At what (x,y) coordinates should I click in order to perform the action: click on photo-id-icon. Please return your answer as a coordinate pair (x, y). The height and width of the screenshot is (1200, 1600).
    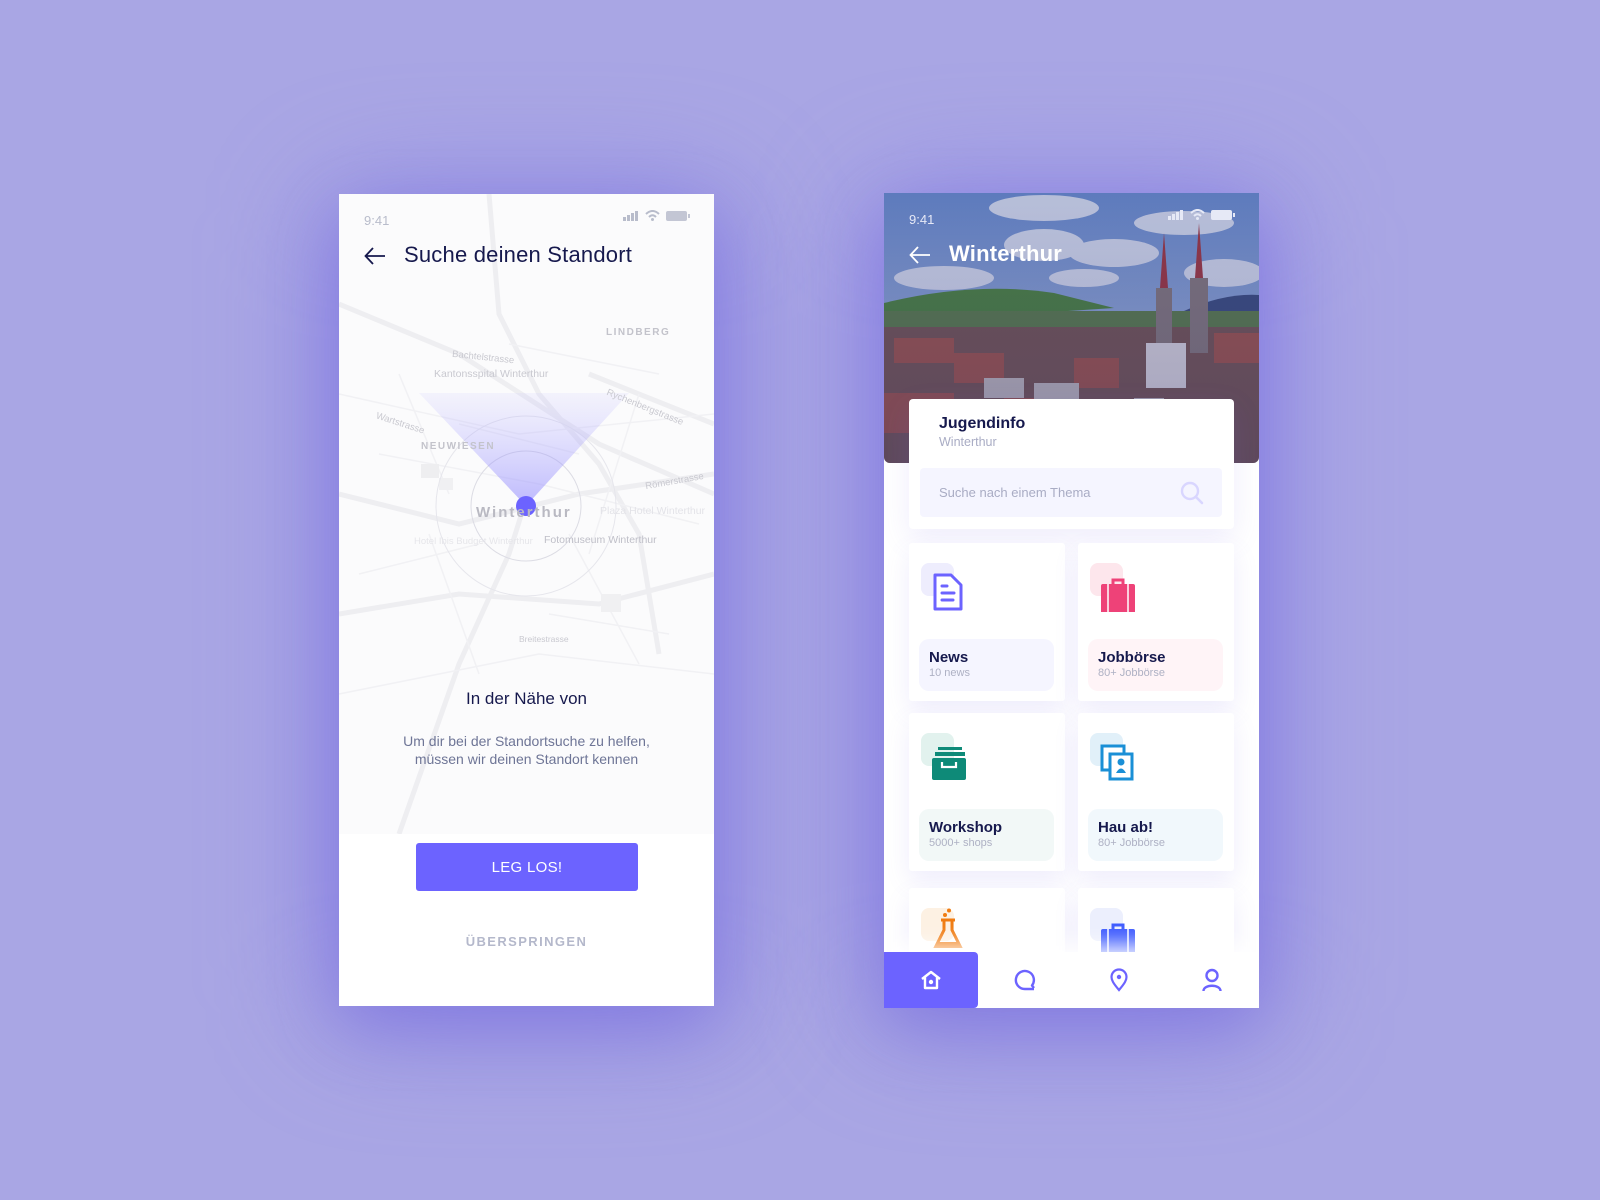
    Looking at the image, I should click on (1117, 762).